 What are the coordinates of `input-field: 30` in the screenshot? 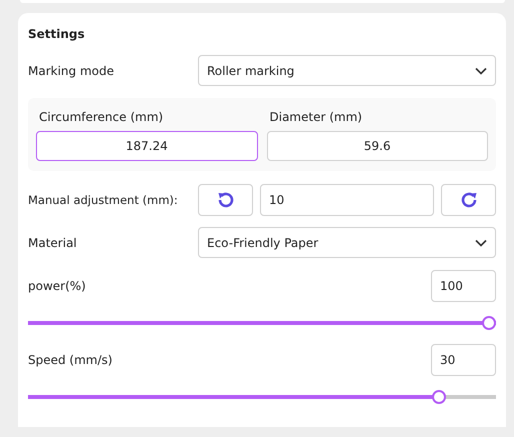 It's located at (463, 360).